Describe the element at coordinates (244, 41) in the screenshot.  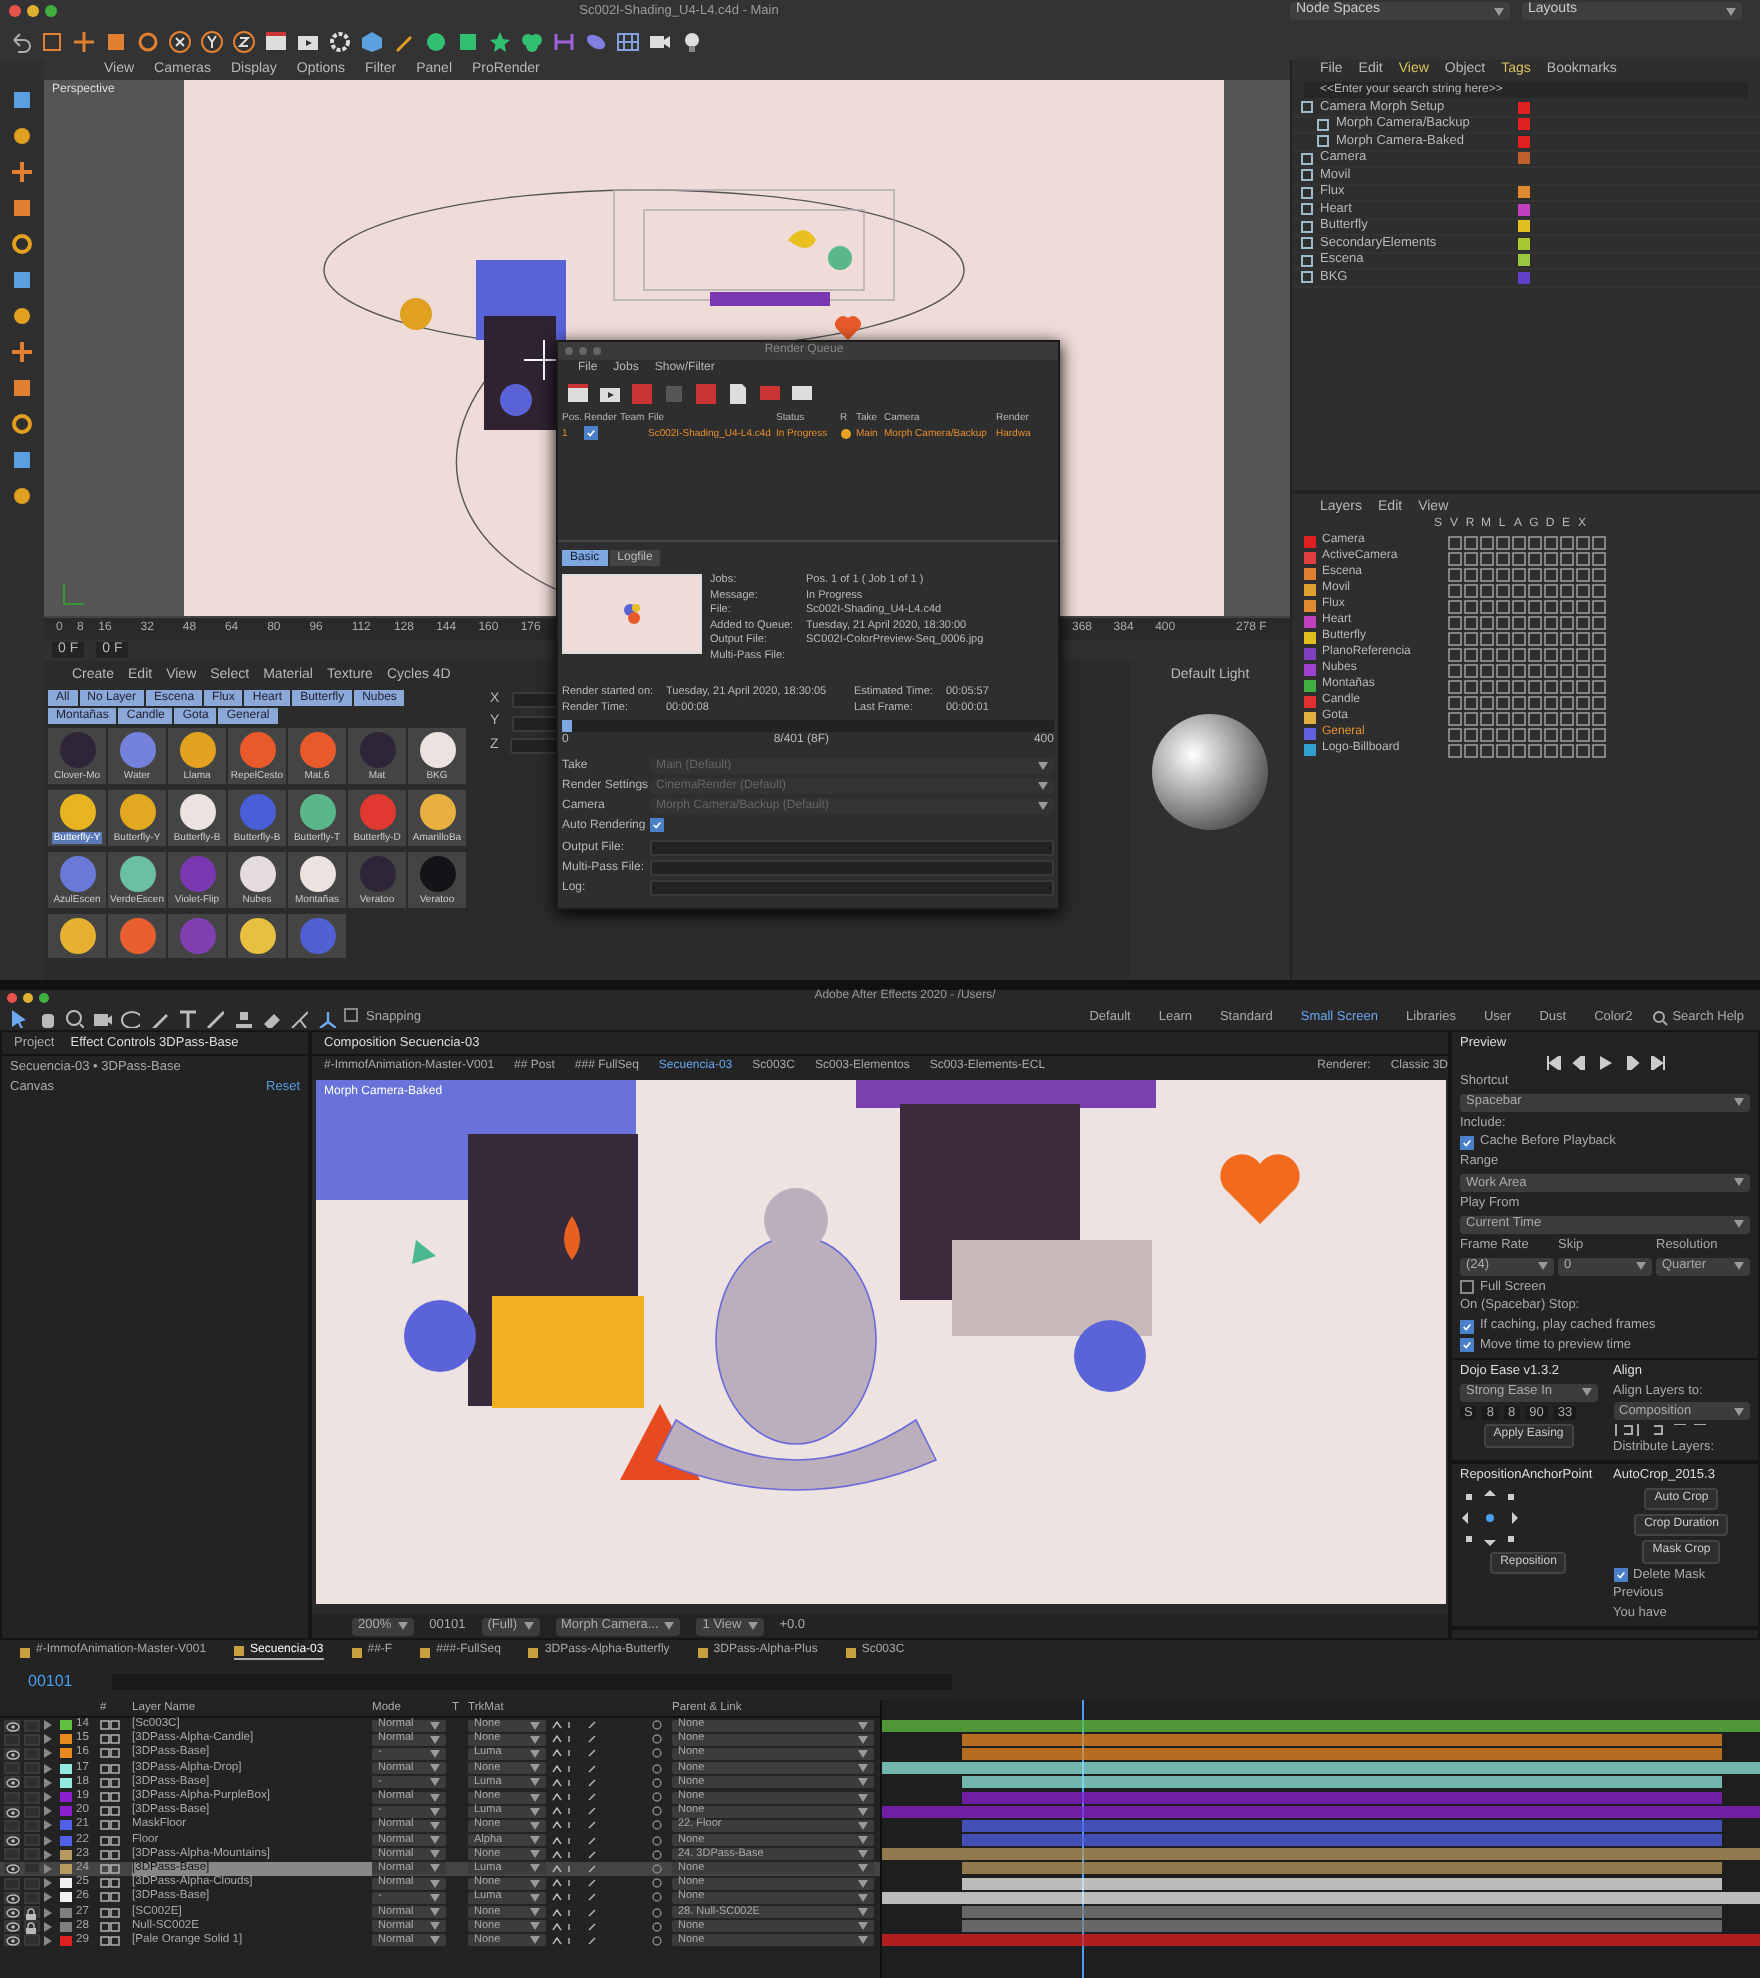
I see `z-axis-icon` at that location.